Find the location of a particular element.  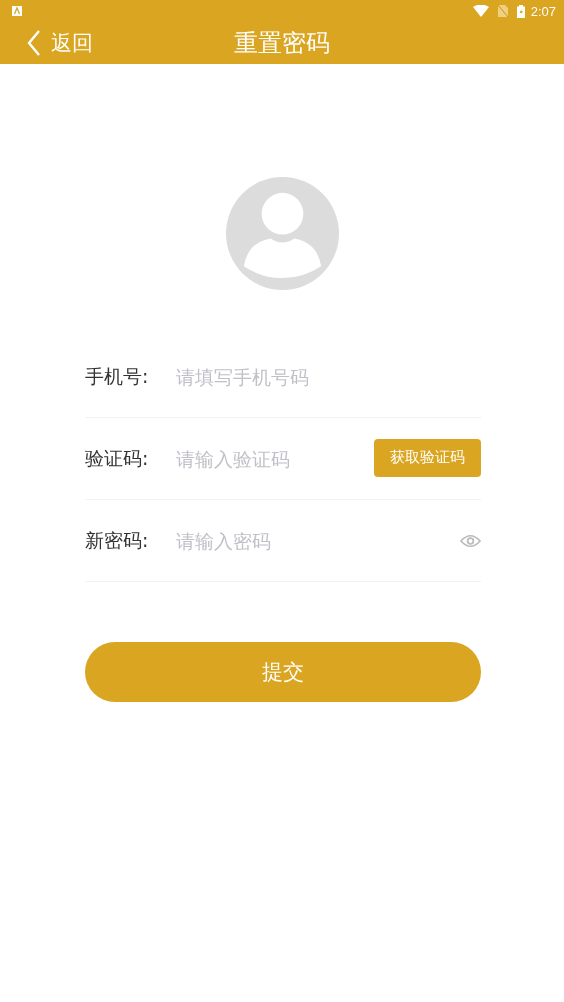

battery-icon is located at coordinates (520, 11).